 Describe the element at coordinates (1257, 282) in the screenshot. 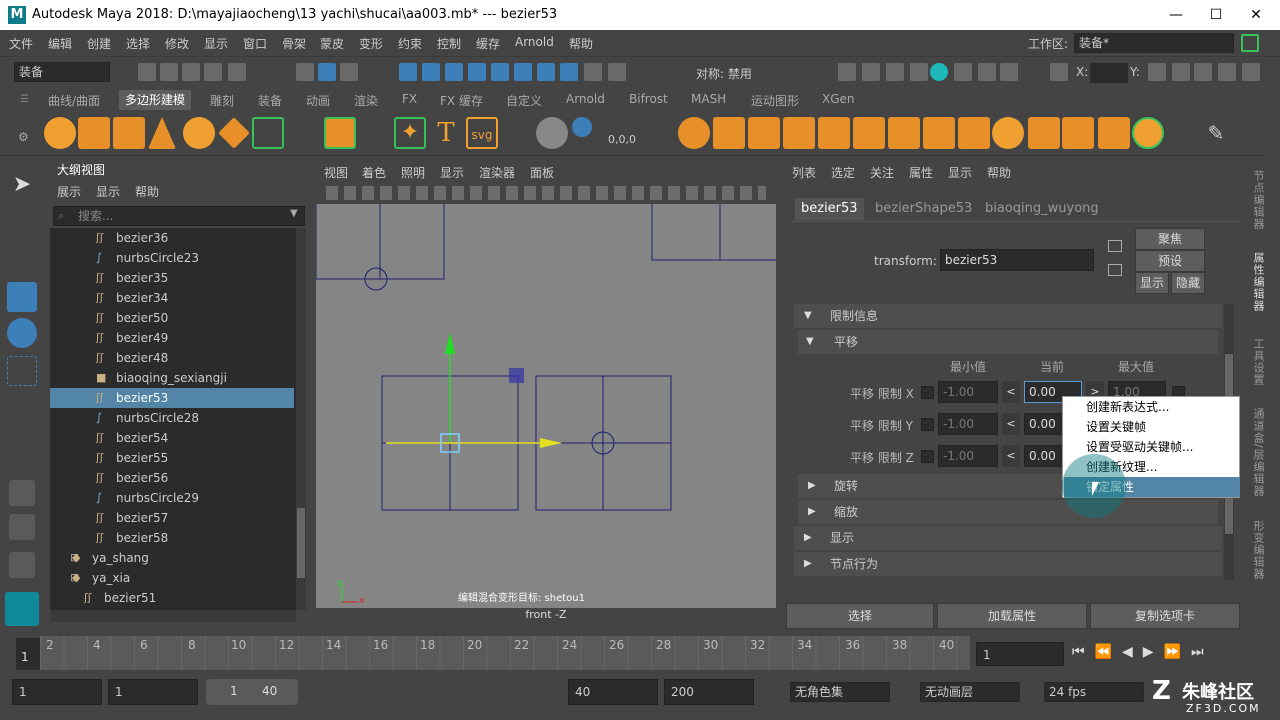

I see `side-tab-attribute-editor: 属性编辑器` at that location.